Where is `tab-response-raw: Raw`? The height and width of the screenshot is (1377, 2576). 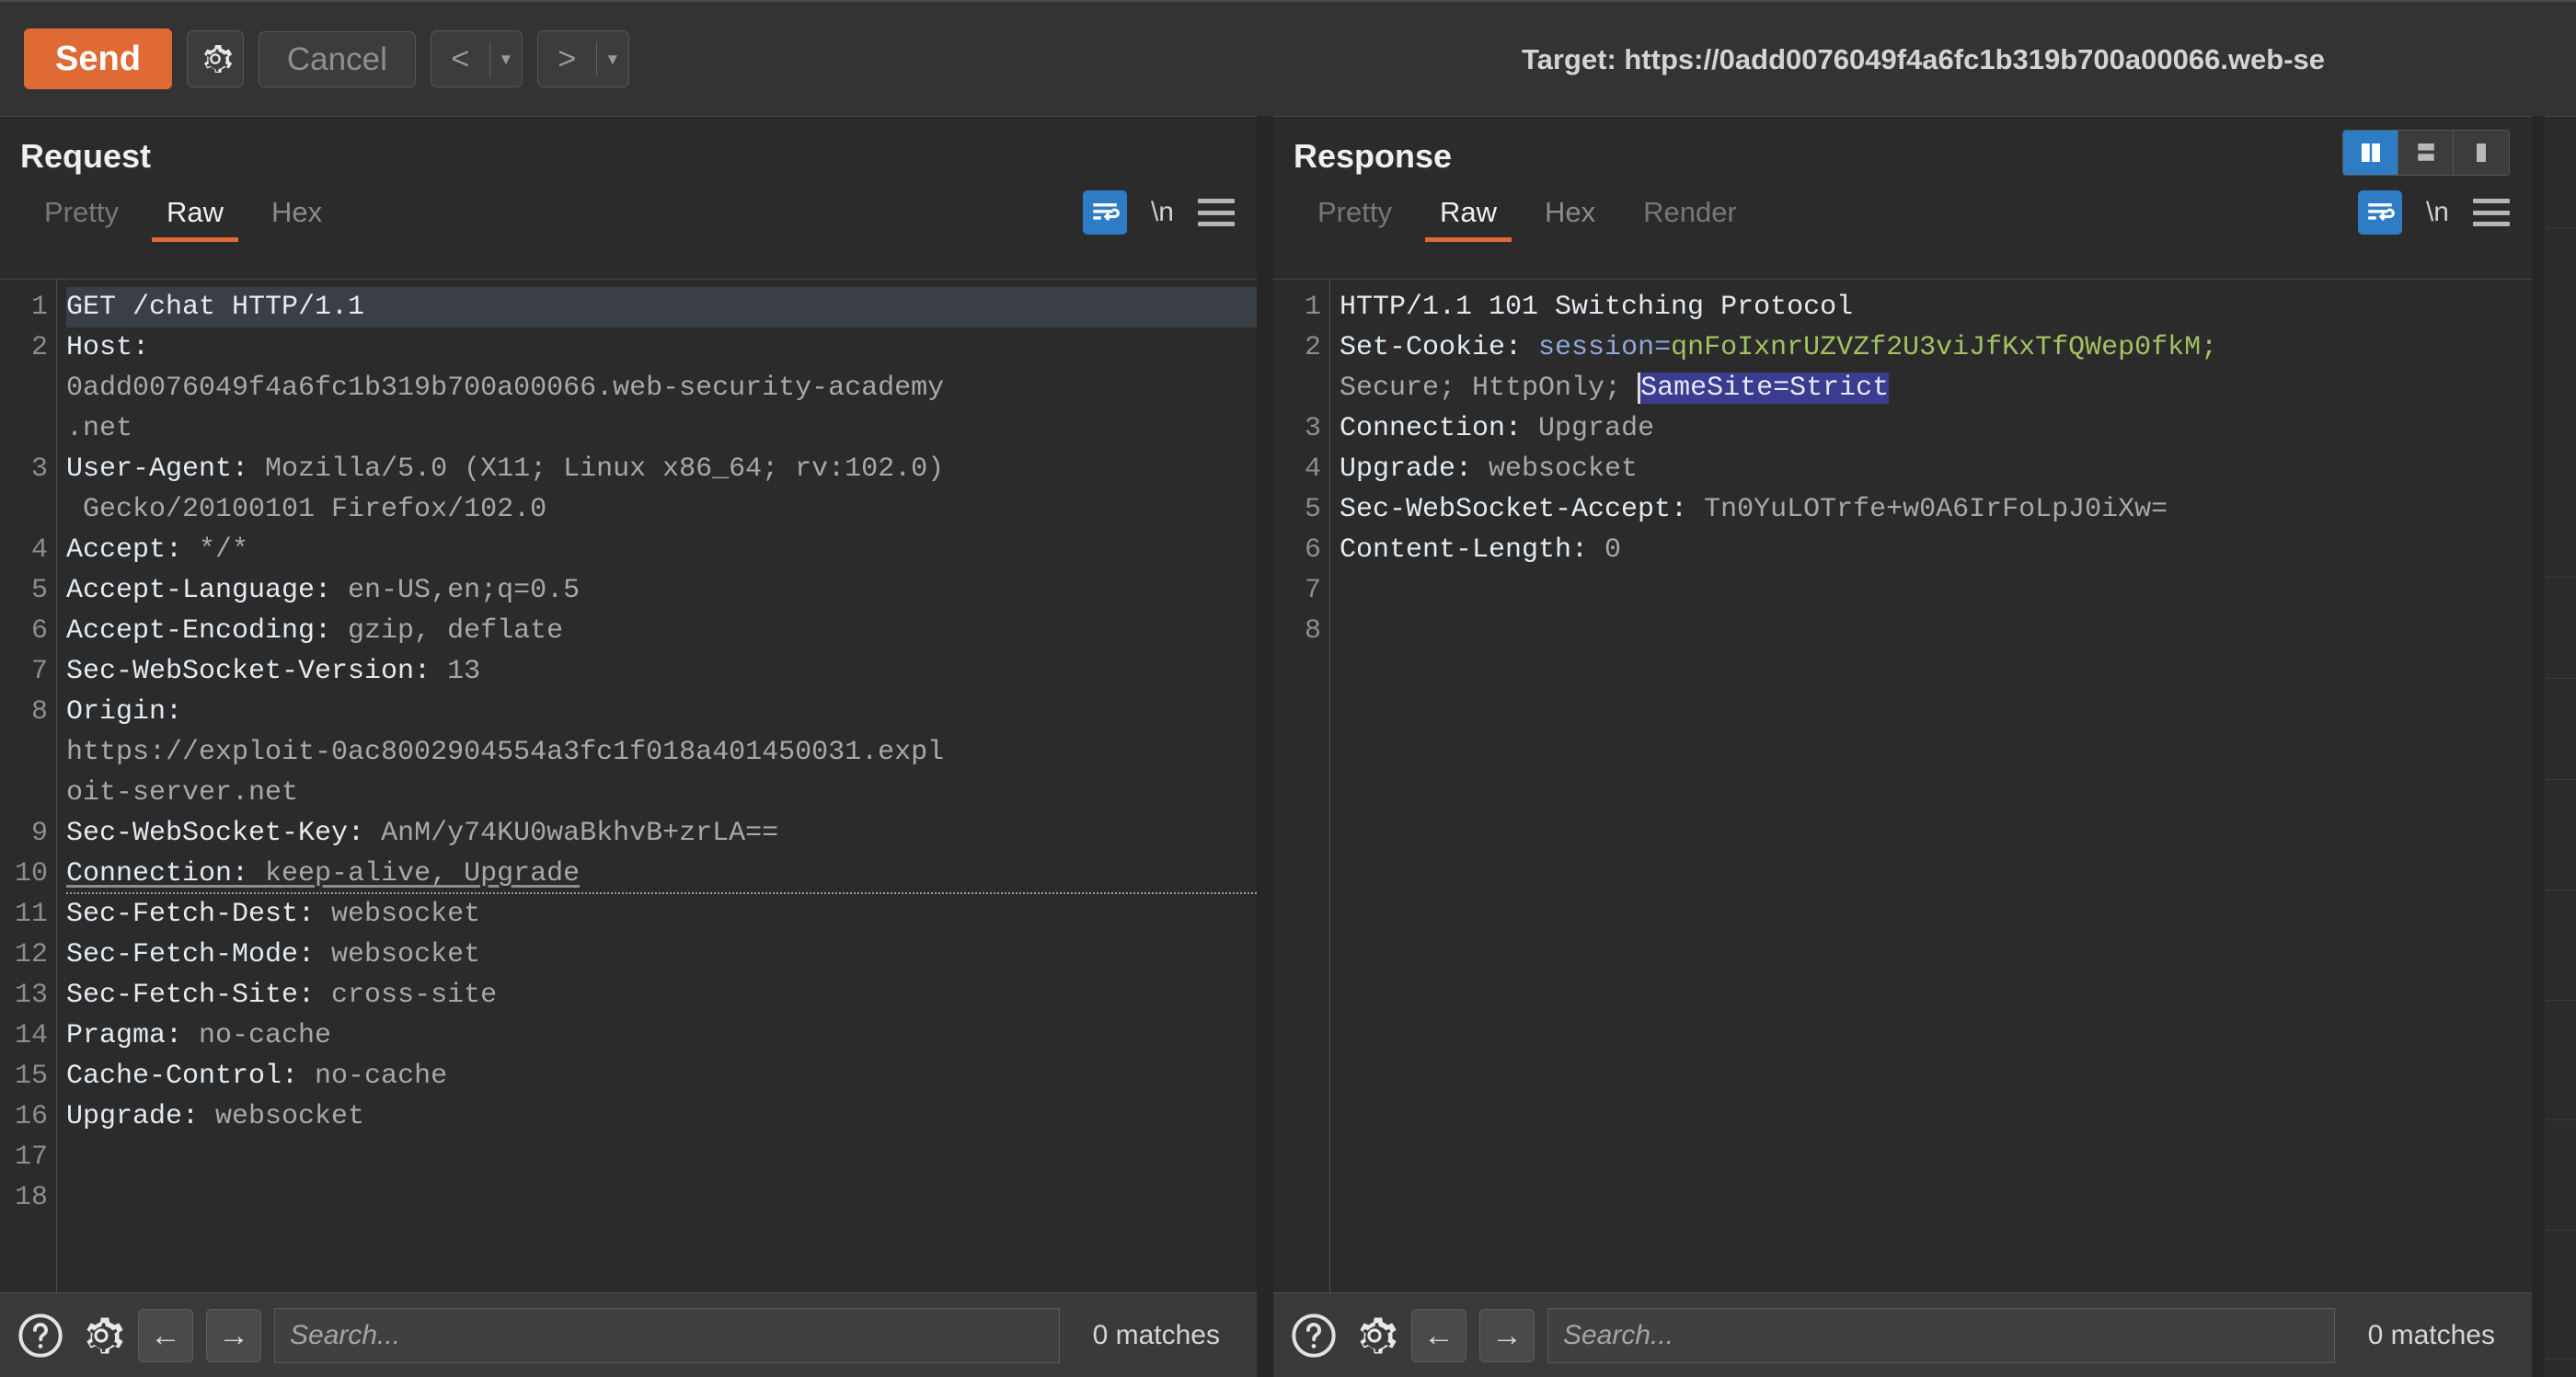
tab-response-raw: Raw is located at coordinates (1468, 219).